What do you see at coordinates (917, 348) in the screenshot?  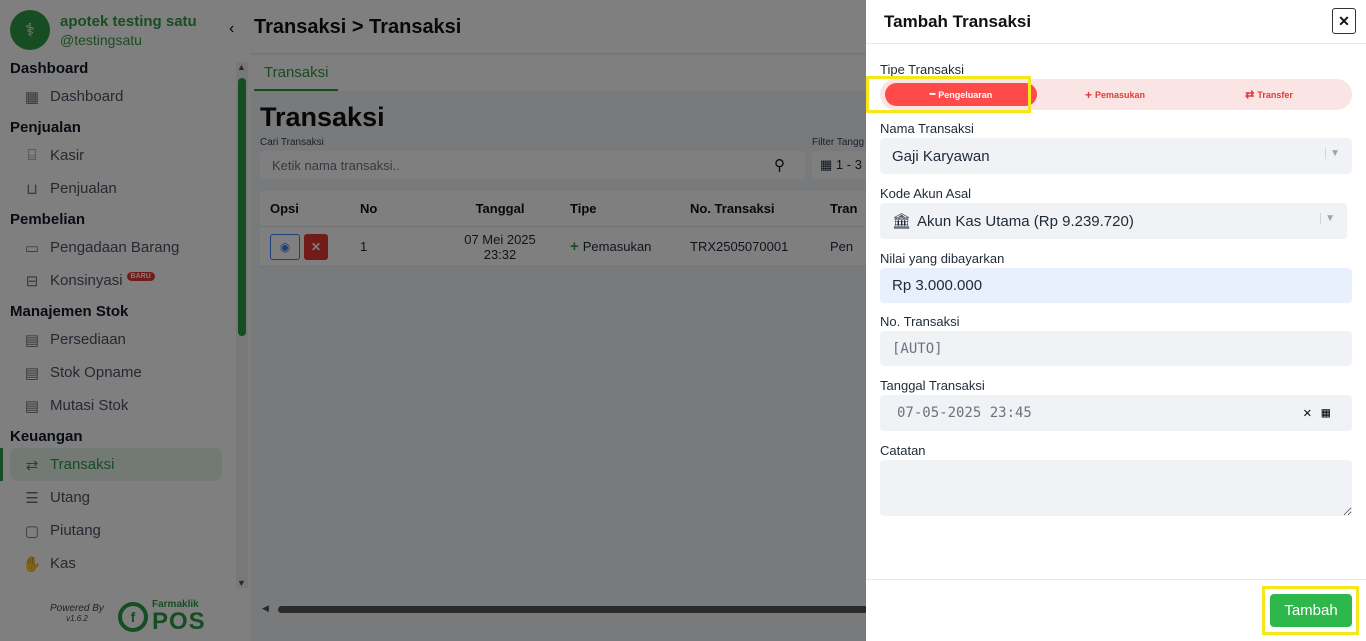 I see `transaction-number-value: [AUTO]` at bounding box center [917, 348].